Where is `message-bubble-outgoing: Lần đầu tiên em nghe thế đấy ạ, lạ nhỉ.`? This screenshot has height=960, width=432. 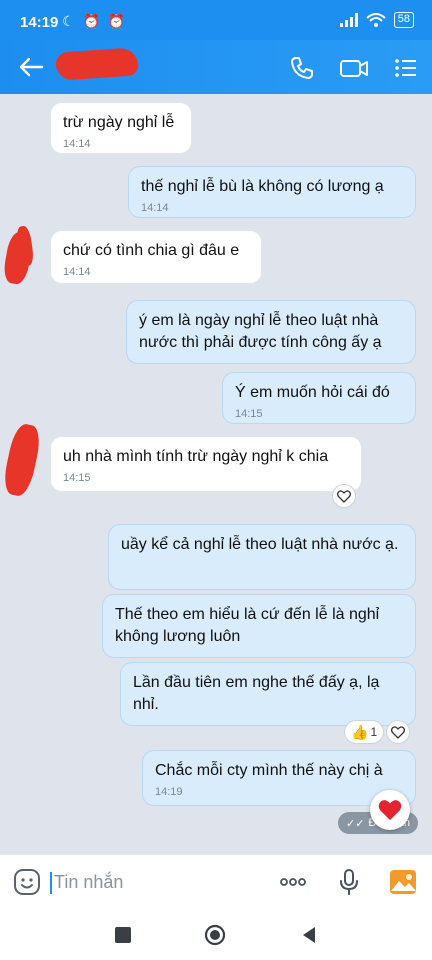
message-bubble-outgoing: Lần đầu tiên em nghe thế đấy ạ, lạ nhỉ. is located at coordinates (268, 694).